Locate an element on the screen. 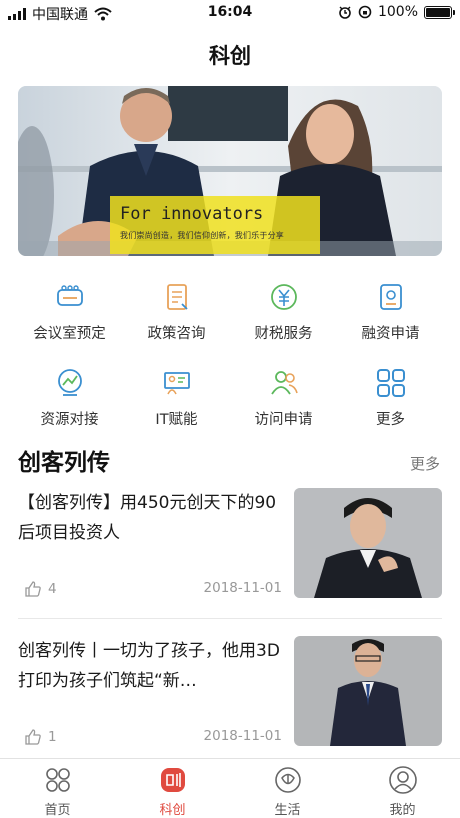 The height and width of the screenshot is (818, 460). status-bar: 中国联通 16:04 100% is located at coordinates (230, 12).